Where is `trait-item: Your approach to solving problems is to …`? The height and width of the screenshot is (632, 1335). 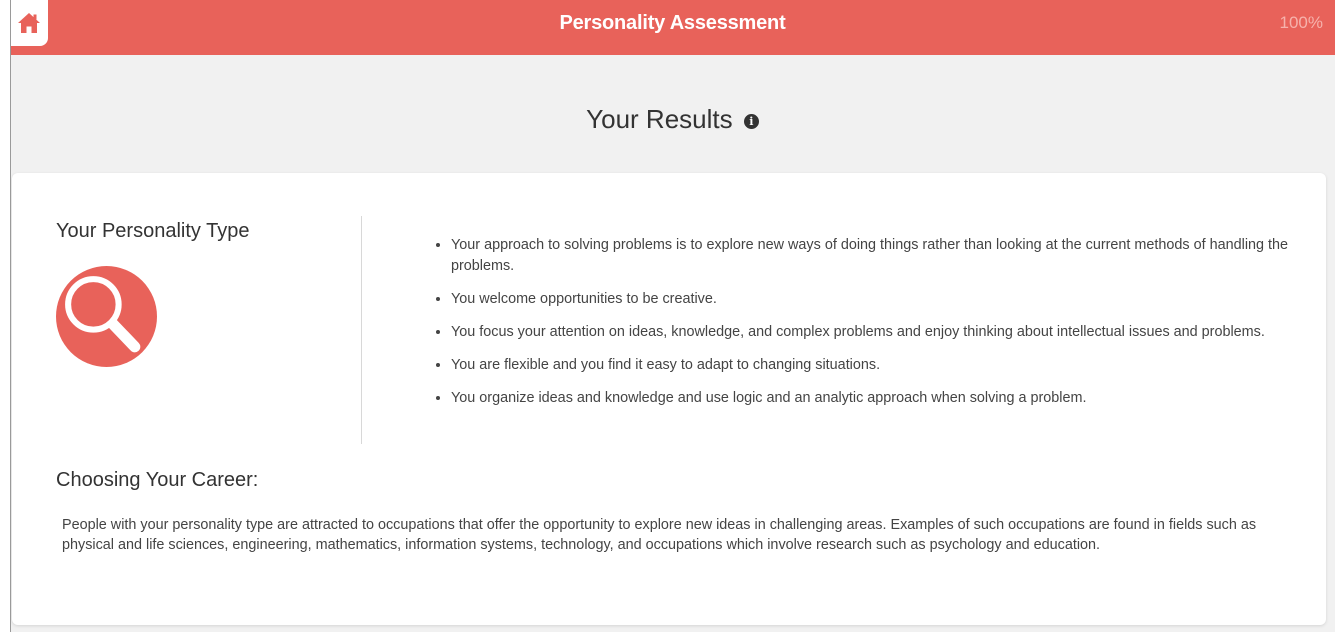 trait-item: Your approach to solving problems is to … is located at coordinates (881, 256).